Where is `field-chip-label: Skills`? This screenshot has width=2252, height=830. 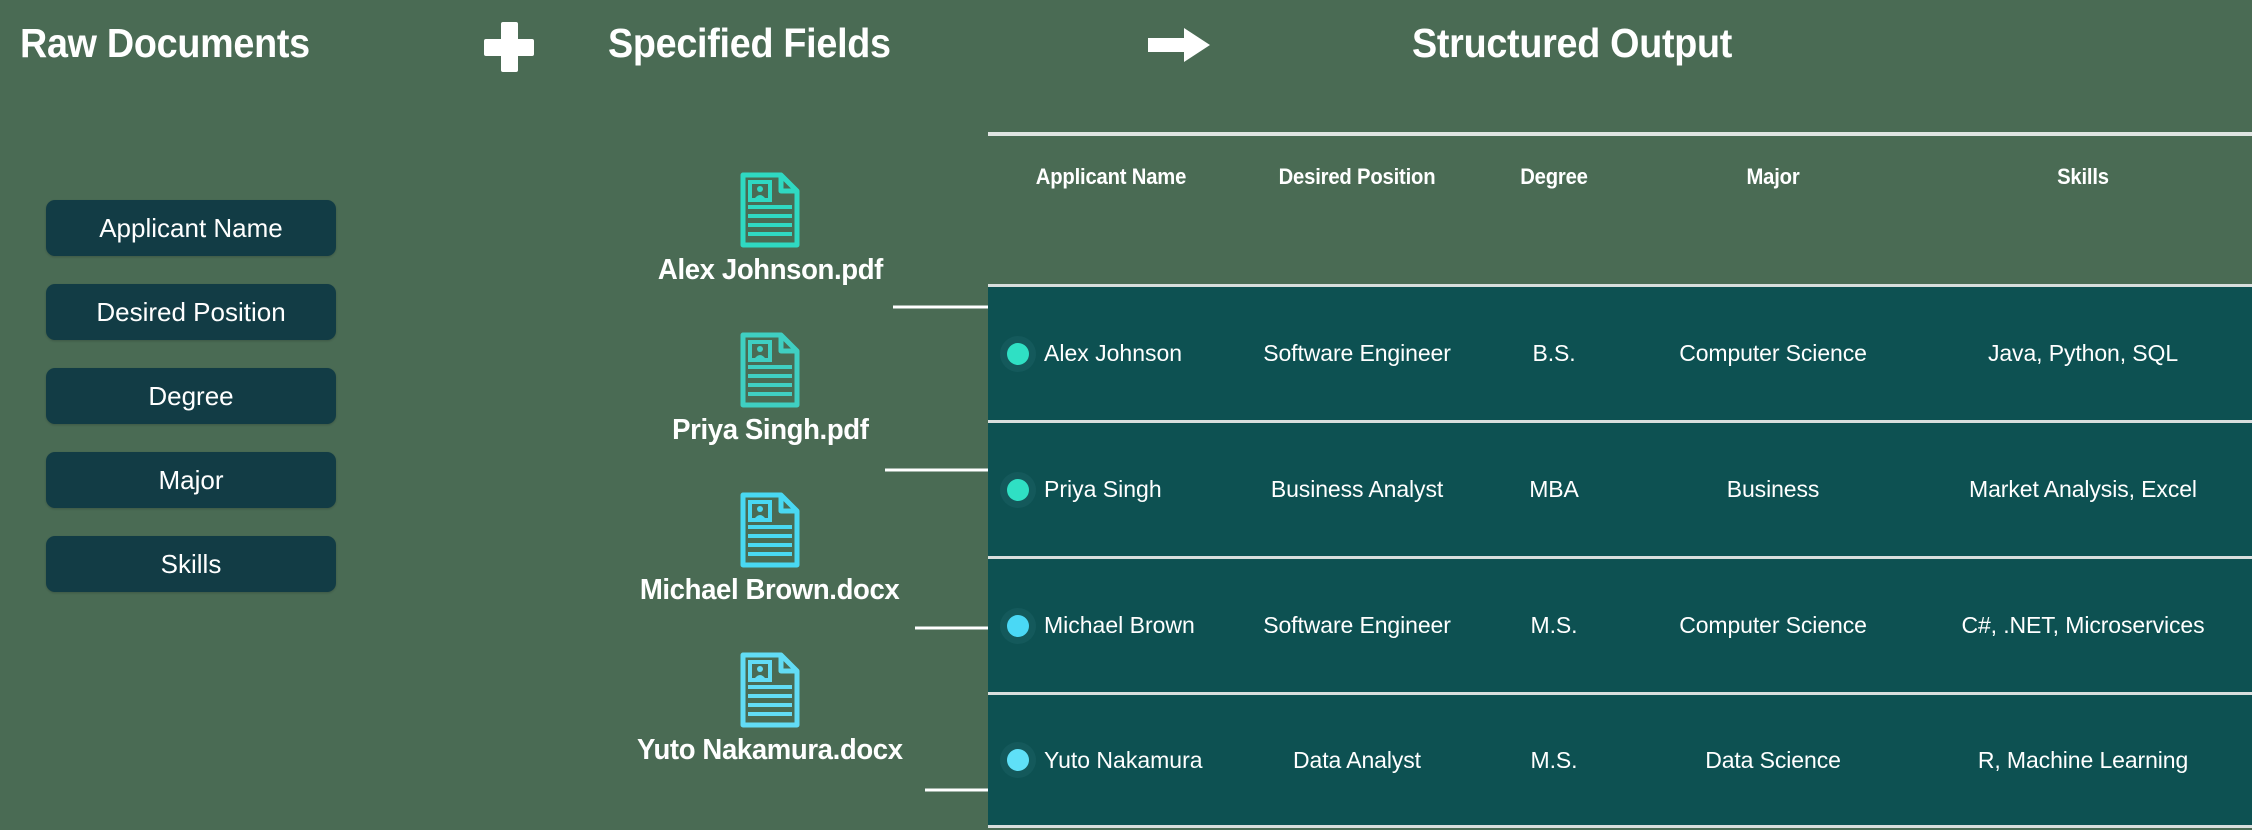 field-chip-label: Skills is located at coordinates (191, 563).